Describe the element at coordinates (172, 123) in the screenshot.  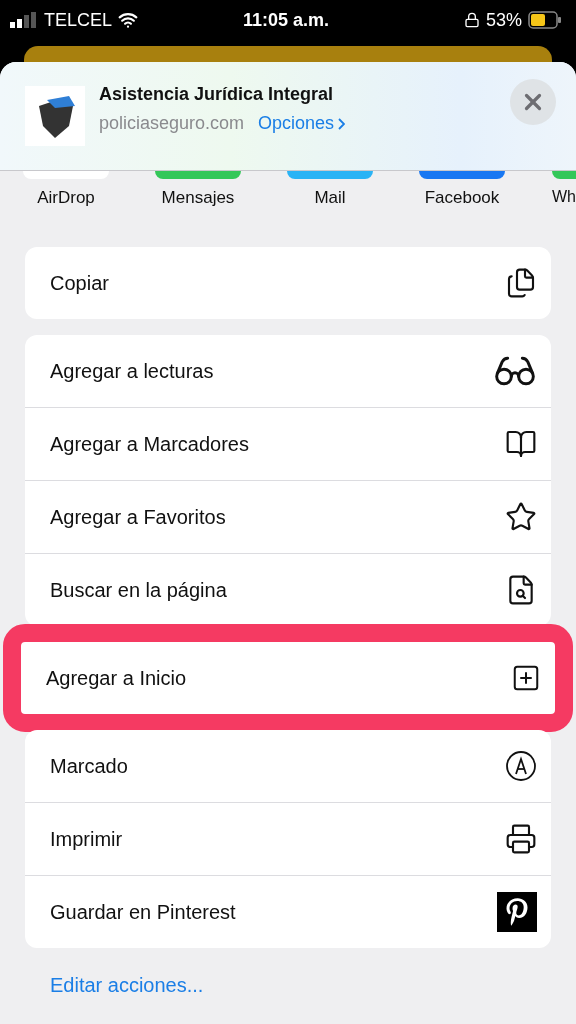
I see `page-domain: policiaseguro.com` at that location.